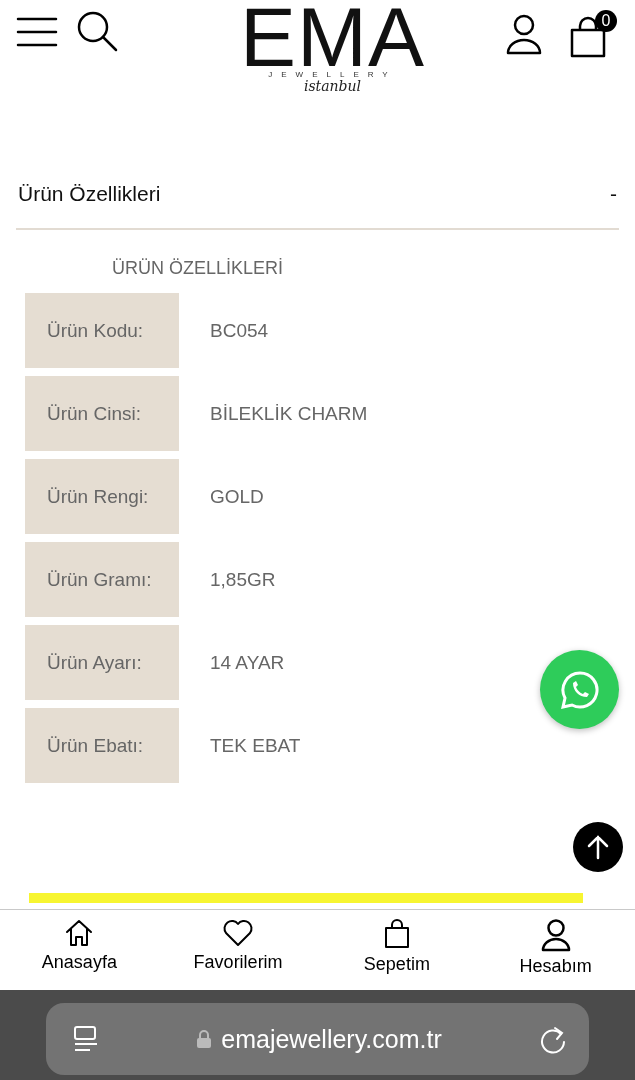 The image size is (635, 1080). What do you see at coordinates (102, 496) in the screenshot?
I see `spec-label: Ürün Rengi:` at bounding box center [102, 496].